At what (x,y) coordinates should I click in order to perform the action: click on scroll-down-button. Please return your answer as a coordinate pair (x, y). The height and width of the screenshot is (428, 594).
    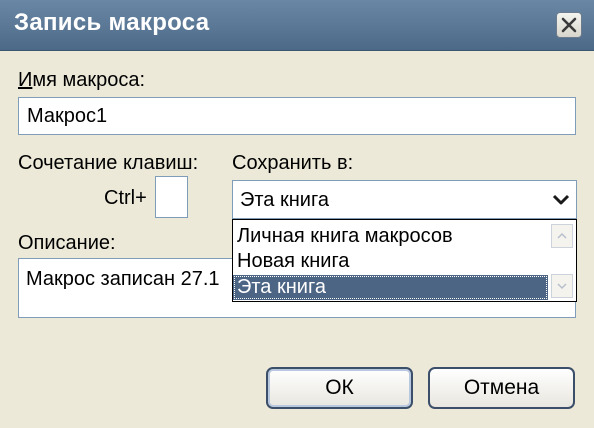
    Looking at the image, I should click on (562, 286).